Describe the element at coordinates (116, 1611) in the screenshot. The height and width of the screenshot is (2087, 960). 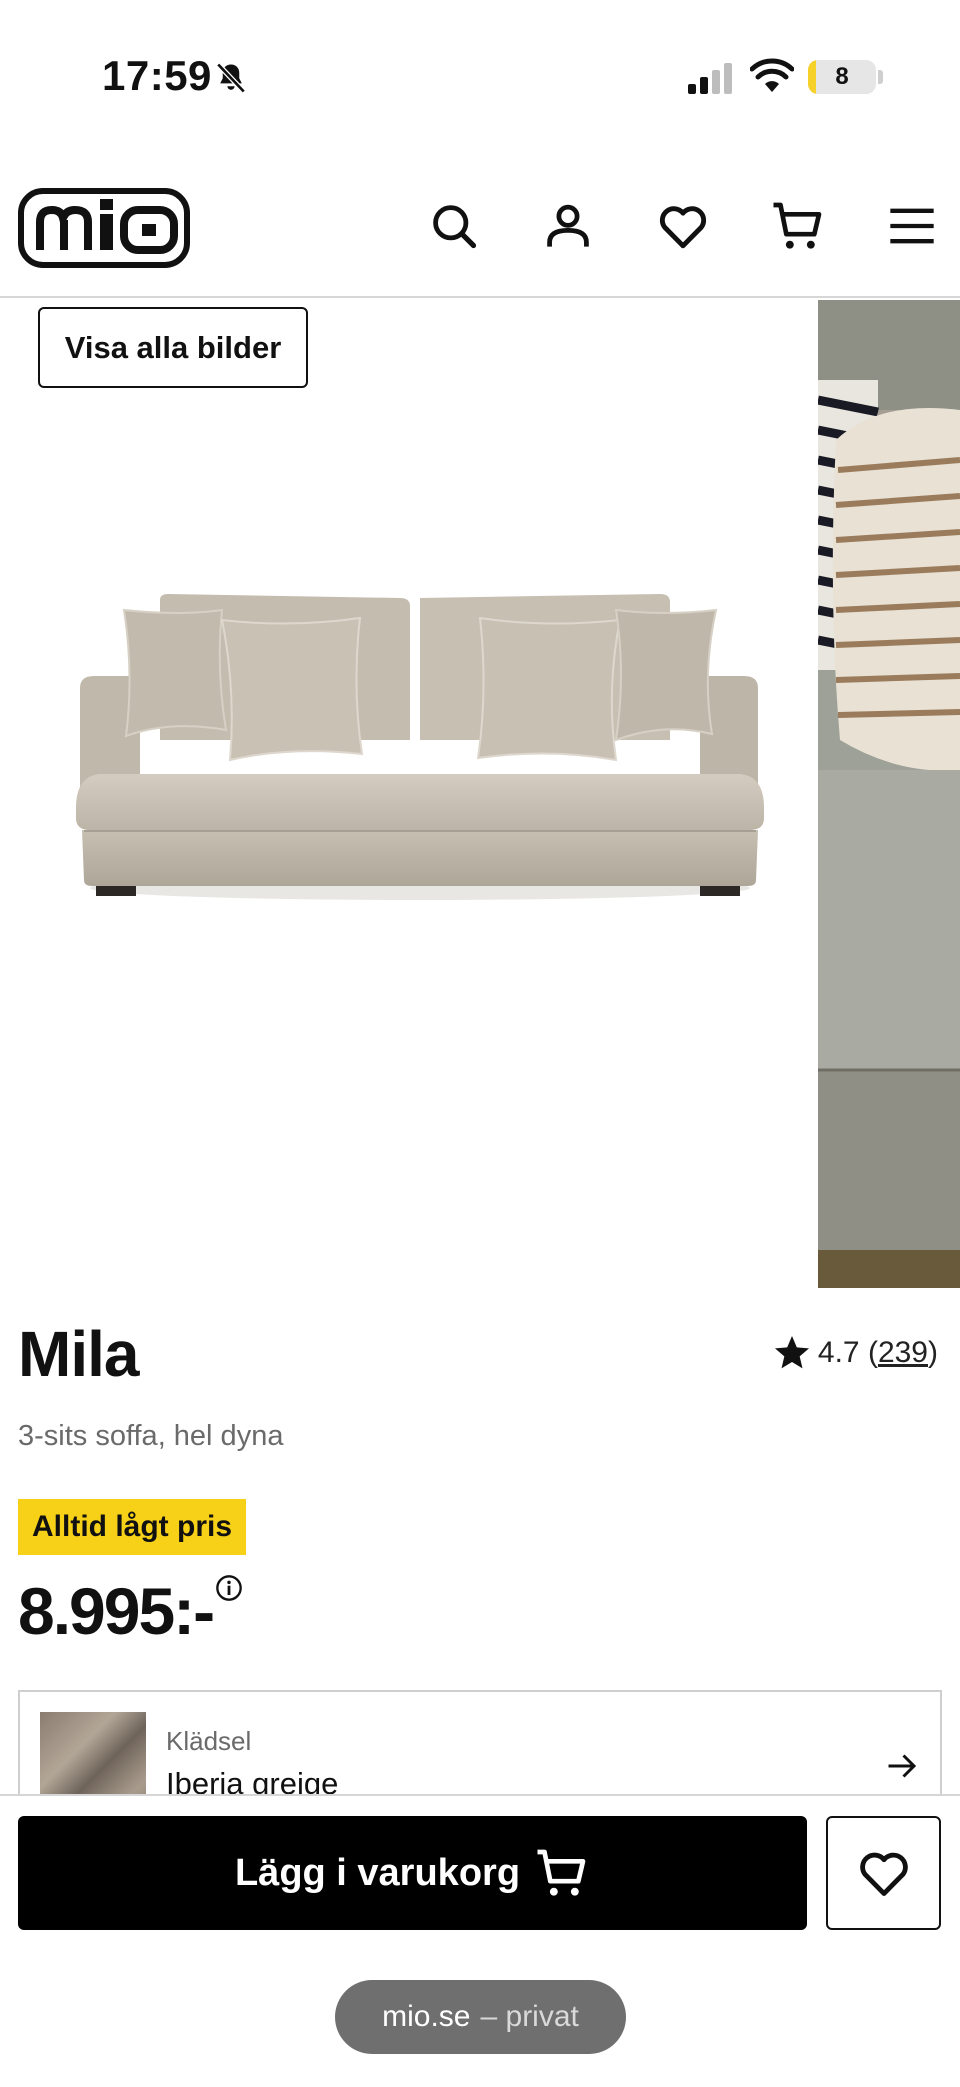
I see `product-price: 8.995:-` at that location.